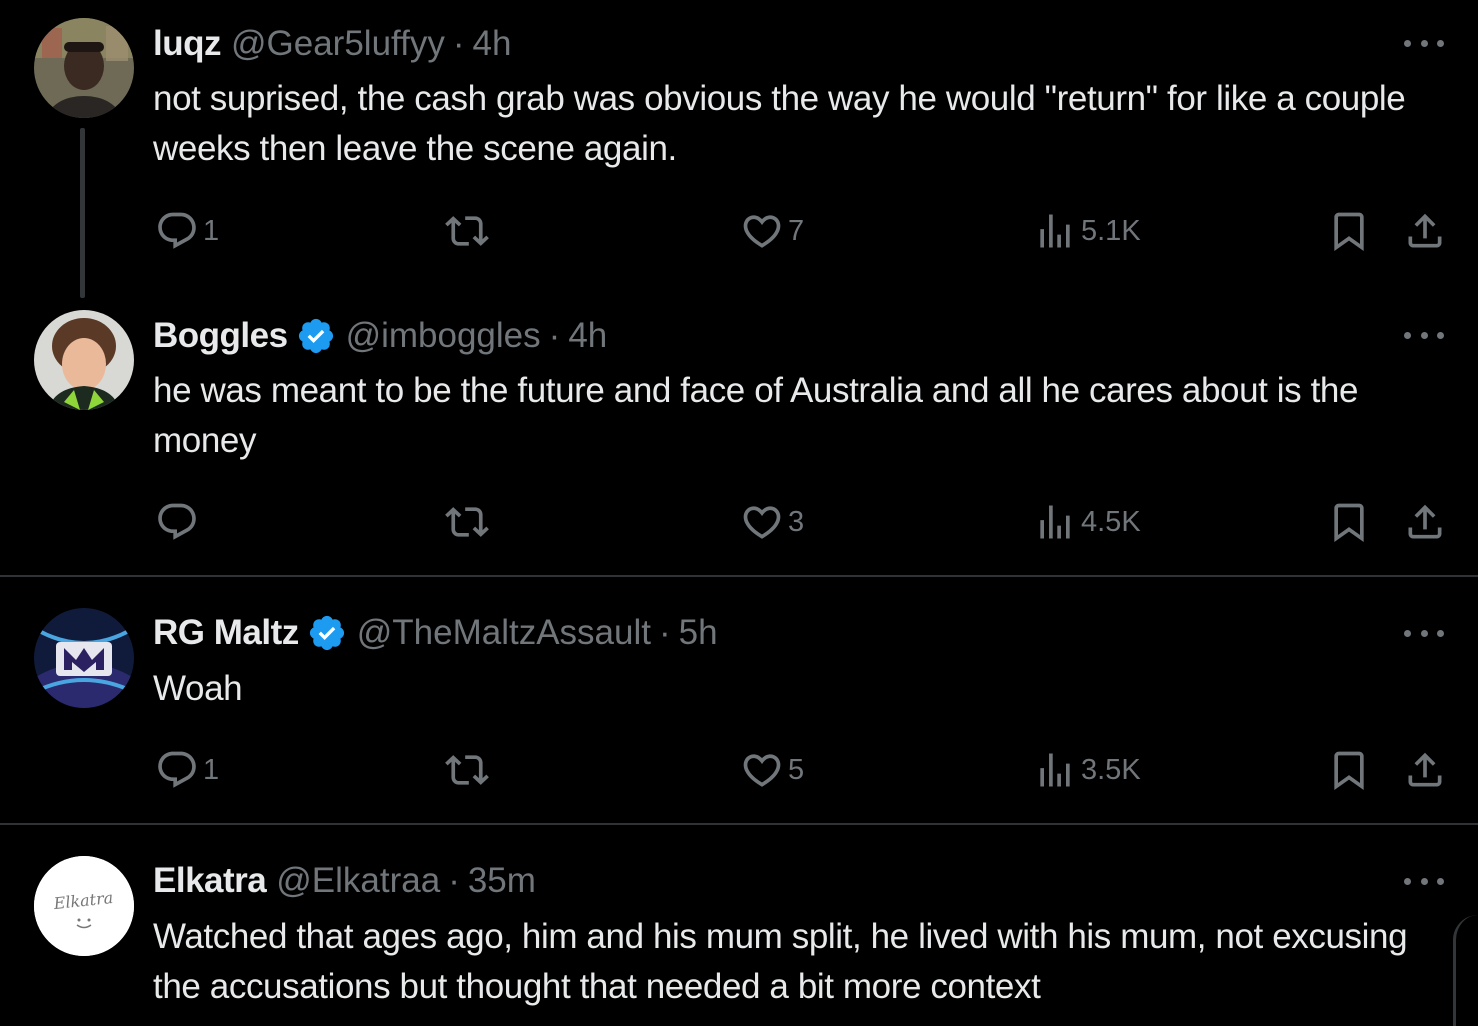  Describe the element at coordinates (698, 633) in the screenshot. I see `timestamp: 5h` at that location.